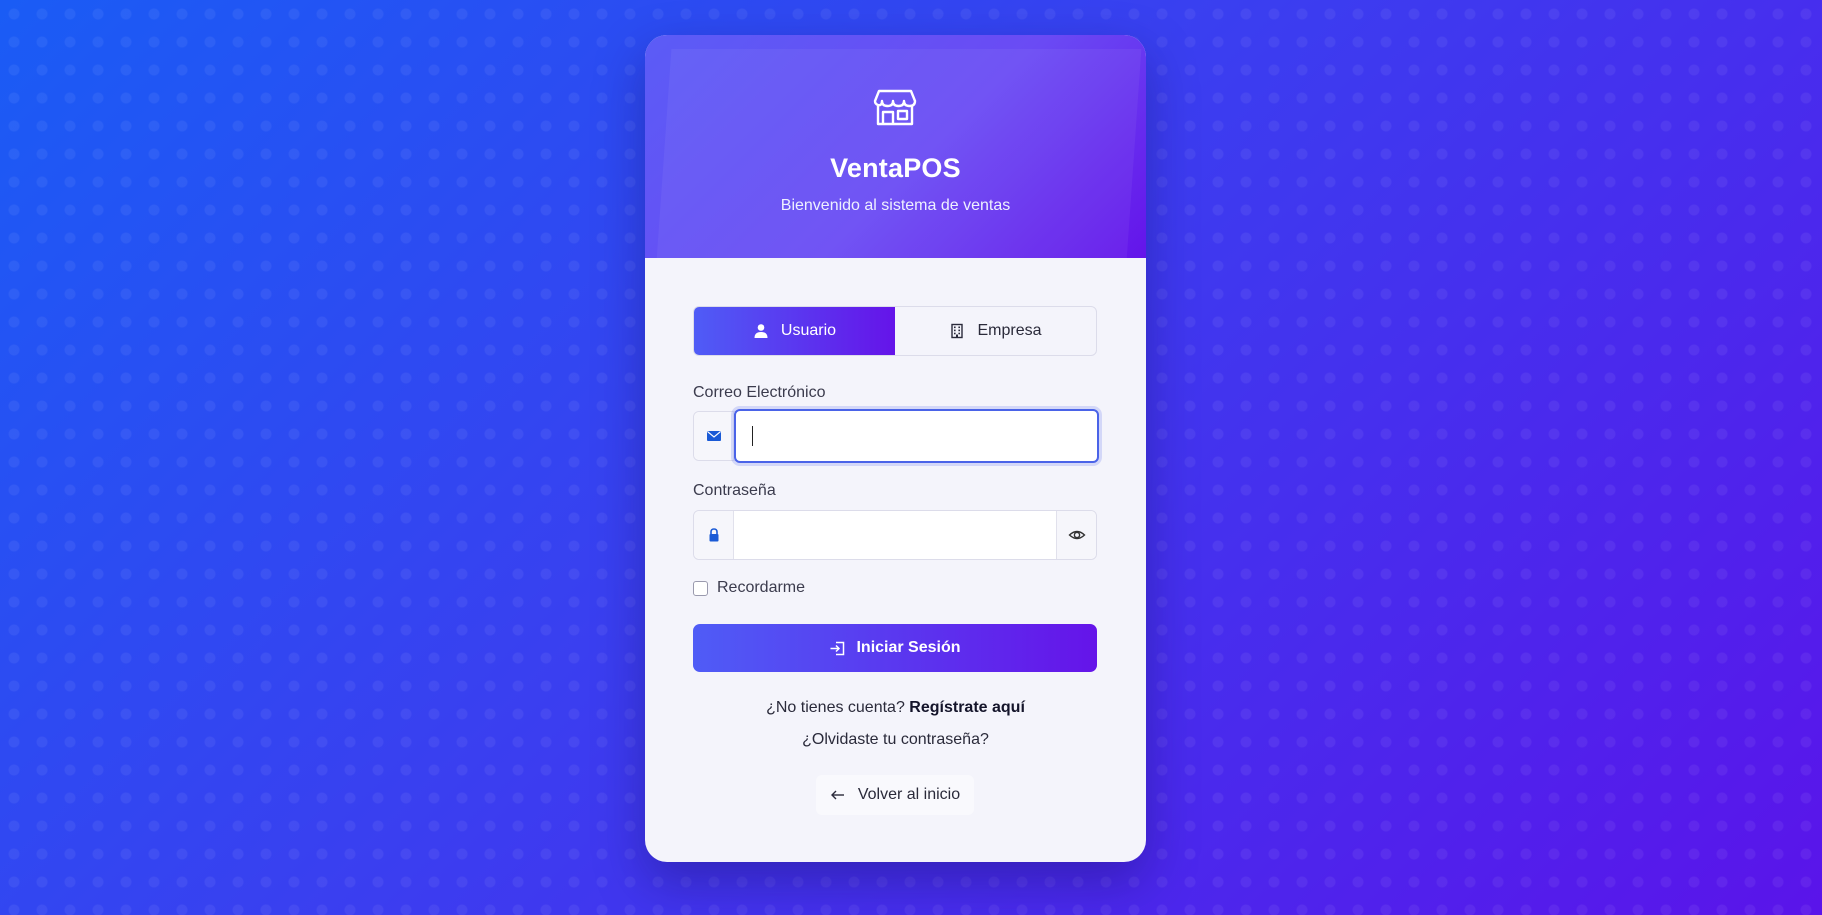 The height and width of the screenshot is (915, 1822). I want to click on email-field, so click(916, 436).